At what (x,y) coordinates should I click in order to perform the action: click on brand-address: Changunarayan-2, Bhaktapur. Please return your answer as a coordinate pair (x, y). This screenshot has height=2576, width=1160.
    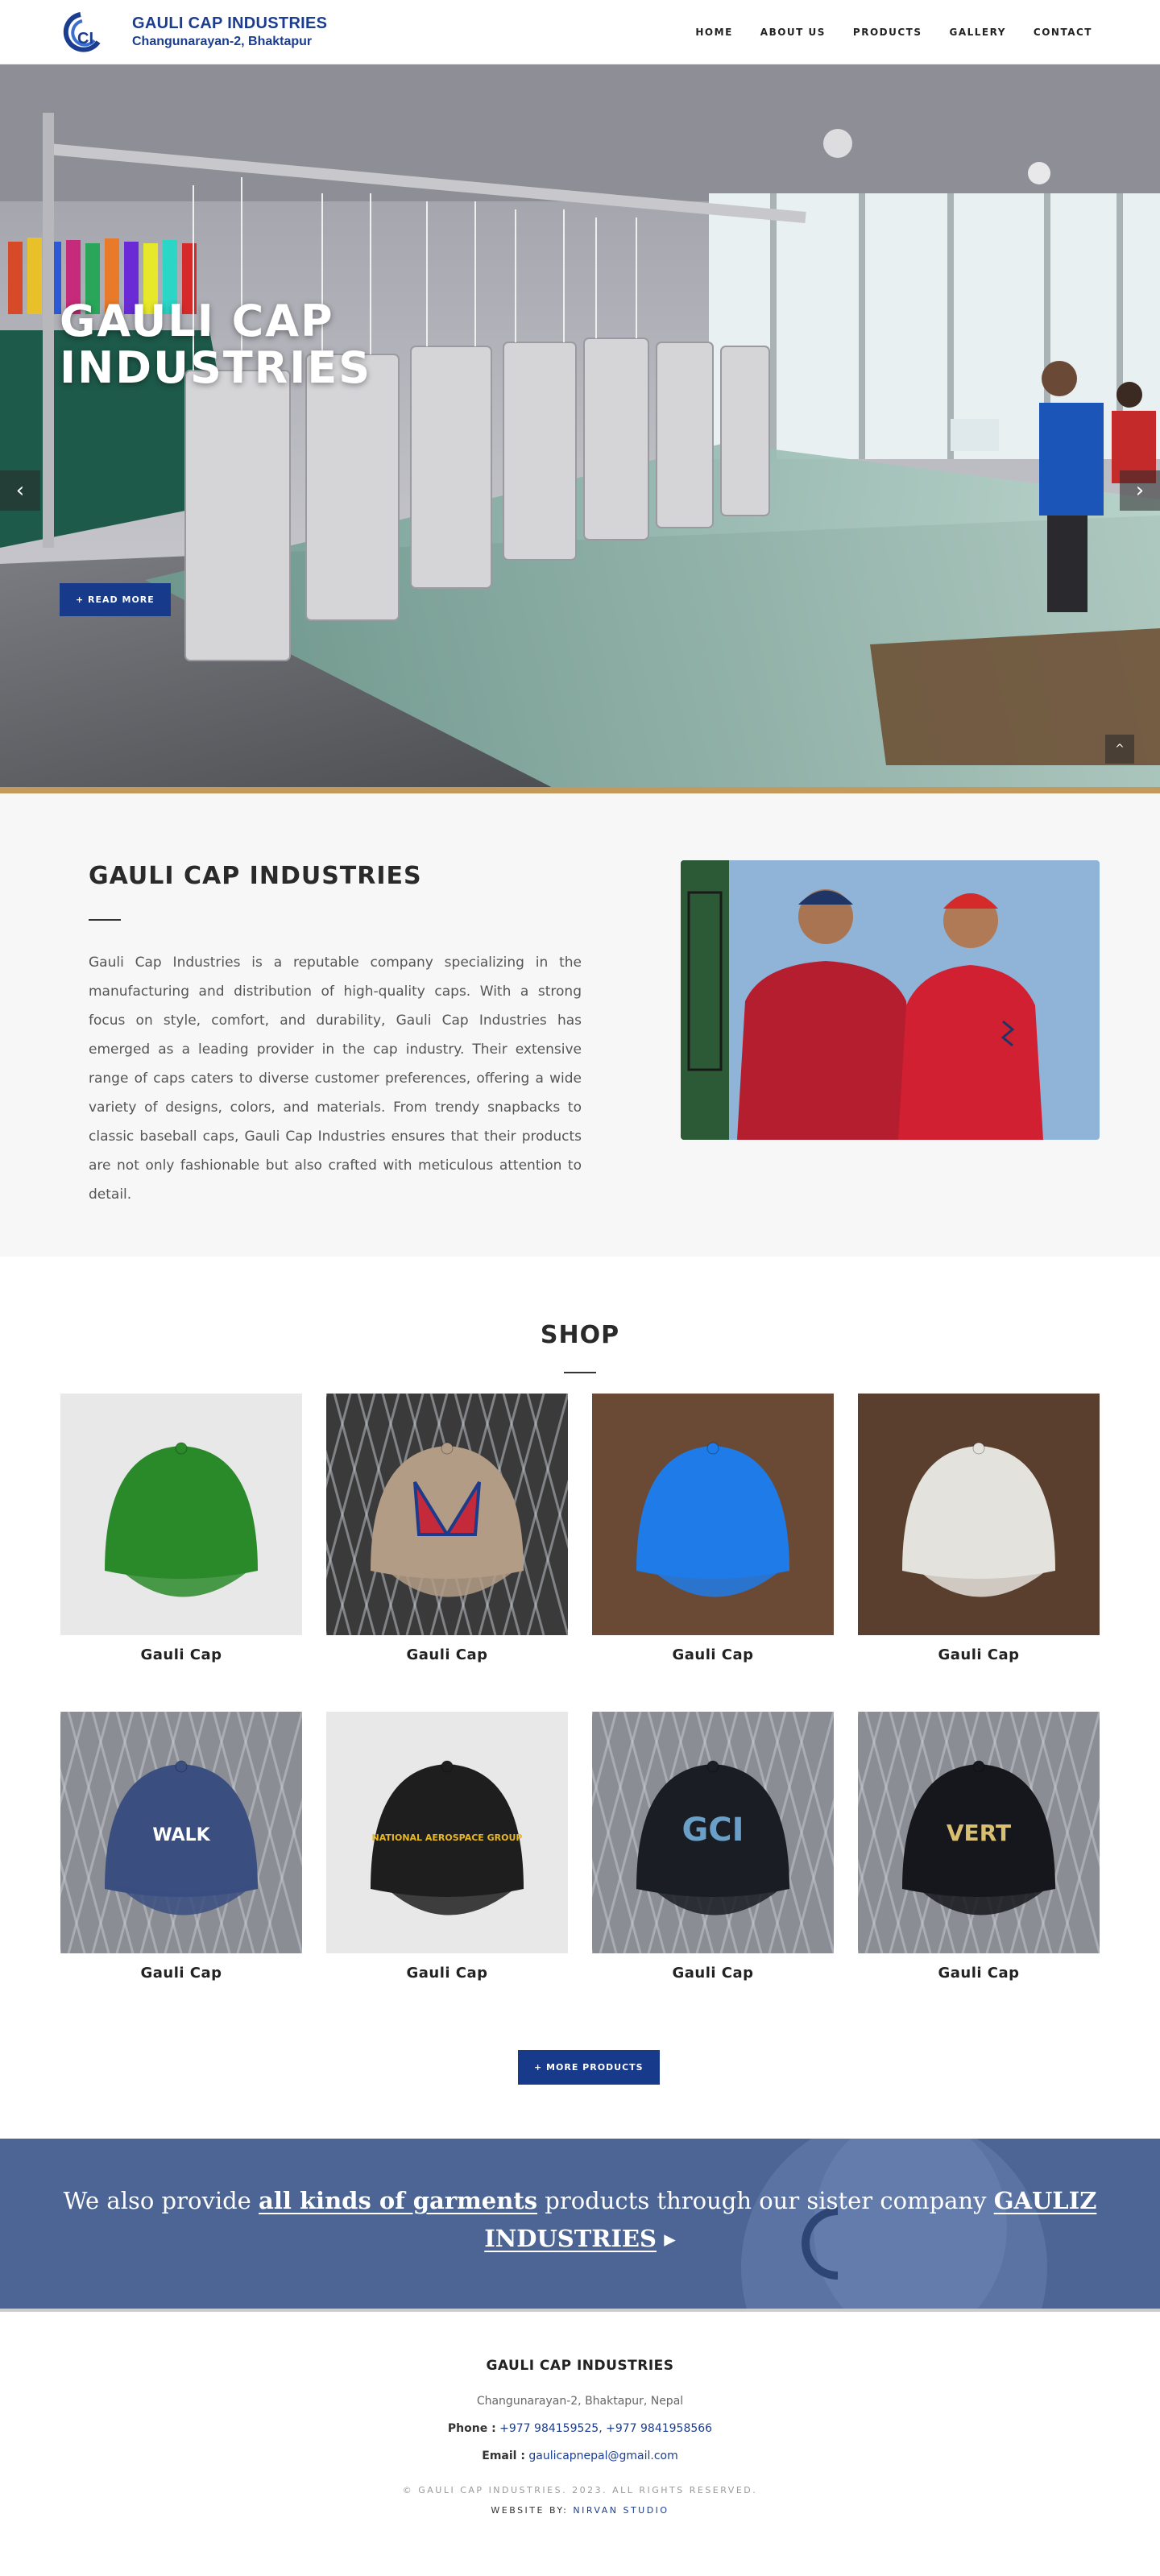
    Looking at the image, I should click on (222, 41).